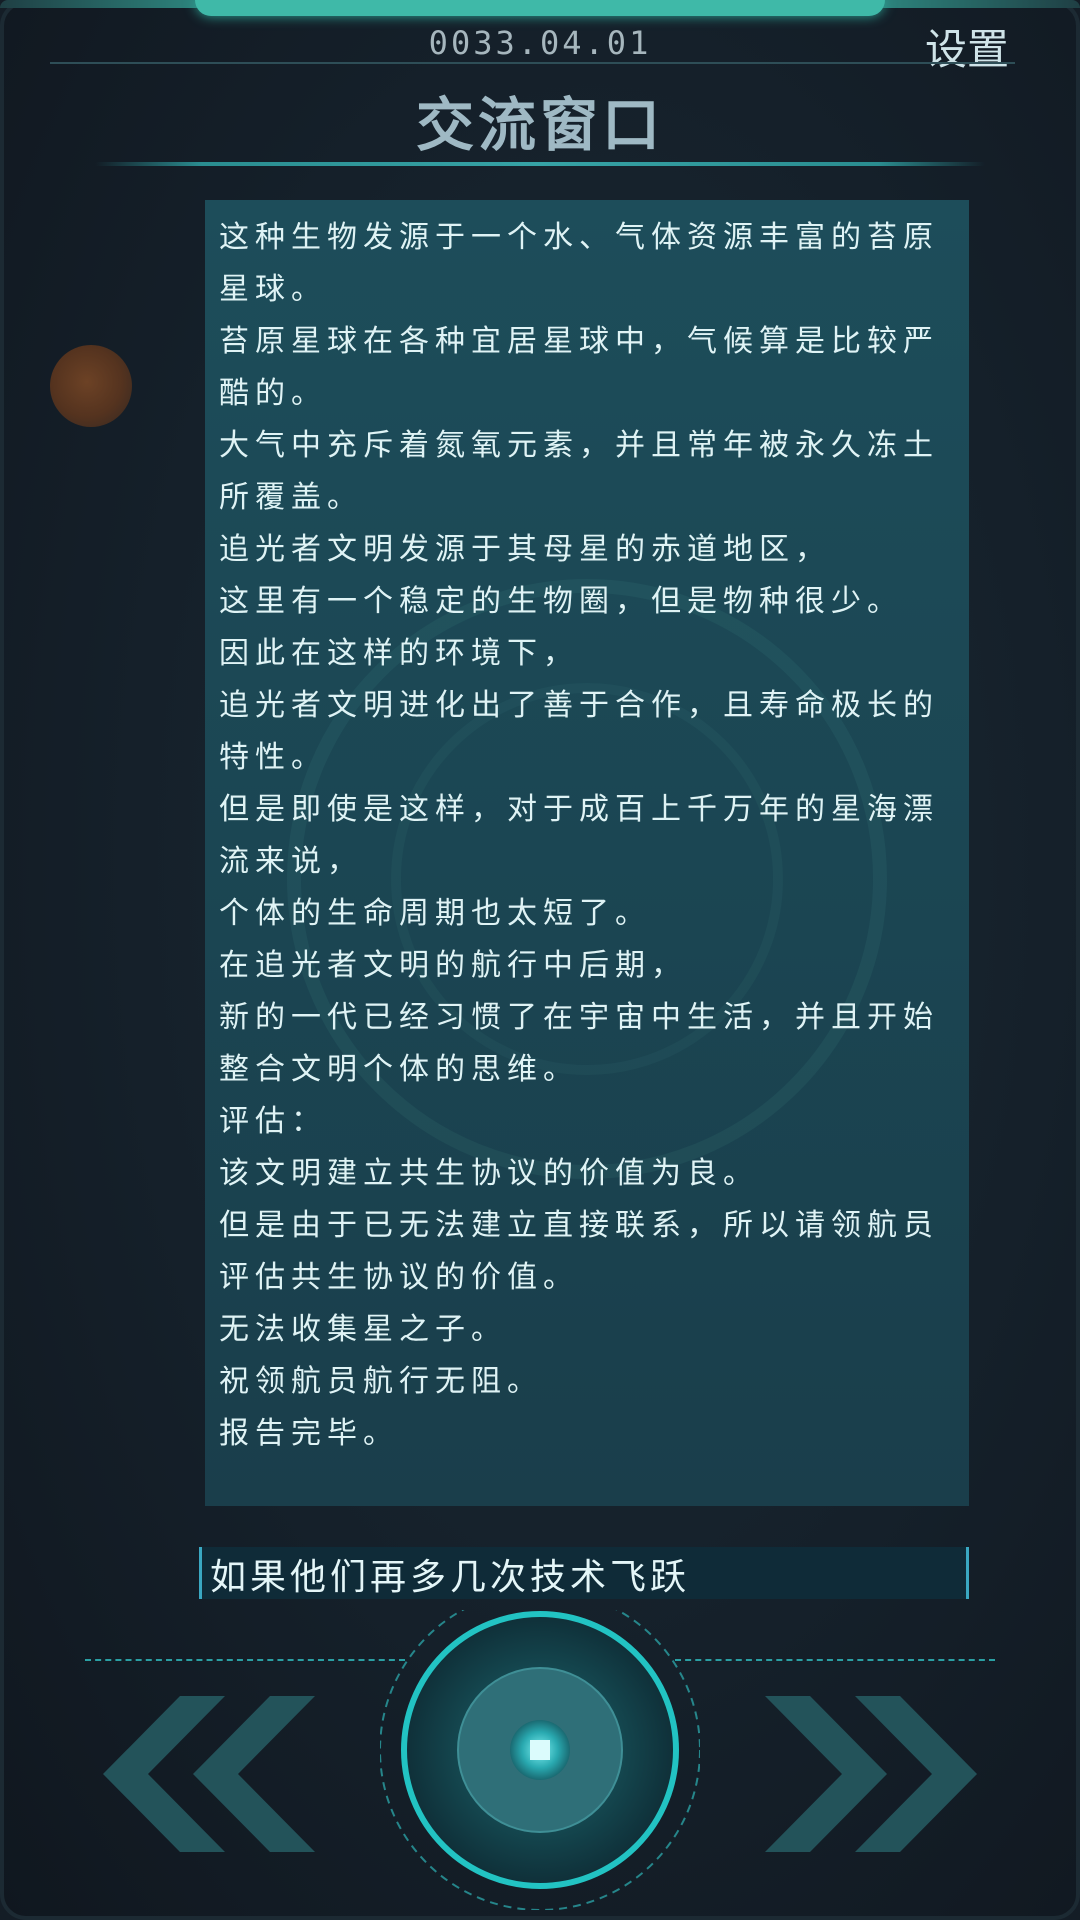  I want to click on message-line: 追光者文明进化出了善于合作，且寿命极长的特性。, so click(579, 731).